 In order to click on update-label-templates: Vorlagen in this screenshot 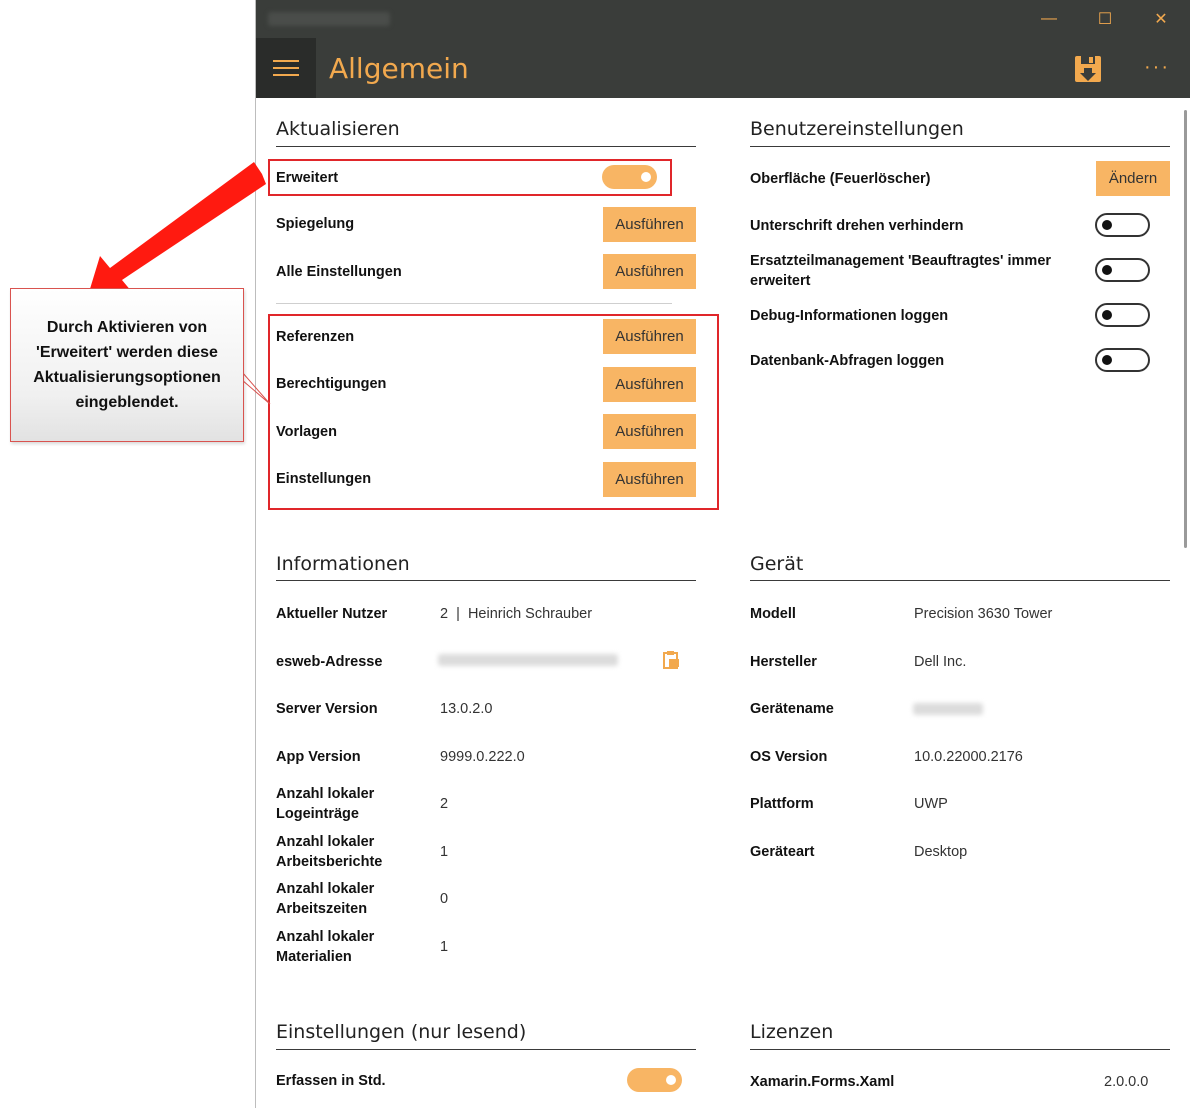, I will do `click(306, 432)`.